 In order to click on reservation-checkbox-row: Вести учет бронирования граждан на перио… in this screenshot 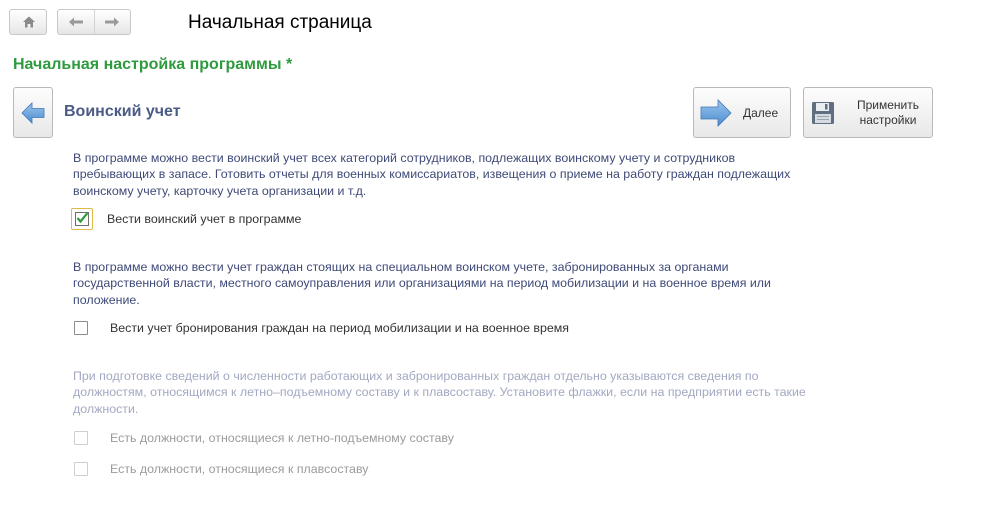, I will do `click(320, 328)`.